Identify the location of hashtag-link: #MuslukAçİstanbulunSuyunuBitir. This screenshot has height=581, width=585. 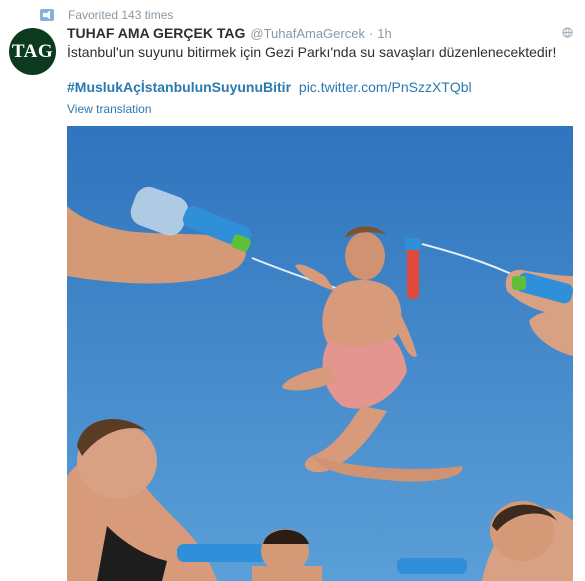
(179, 87).